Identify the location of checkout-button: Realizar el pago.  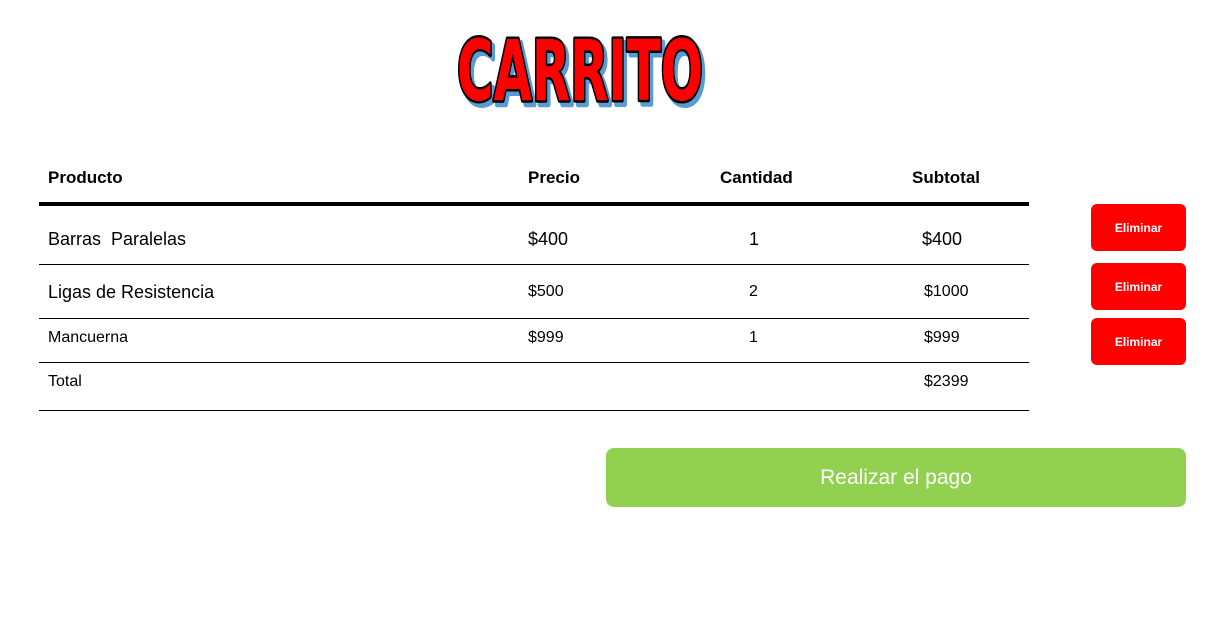
(896, 477).